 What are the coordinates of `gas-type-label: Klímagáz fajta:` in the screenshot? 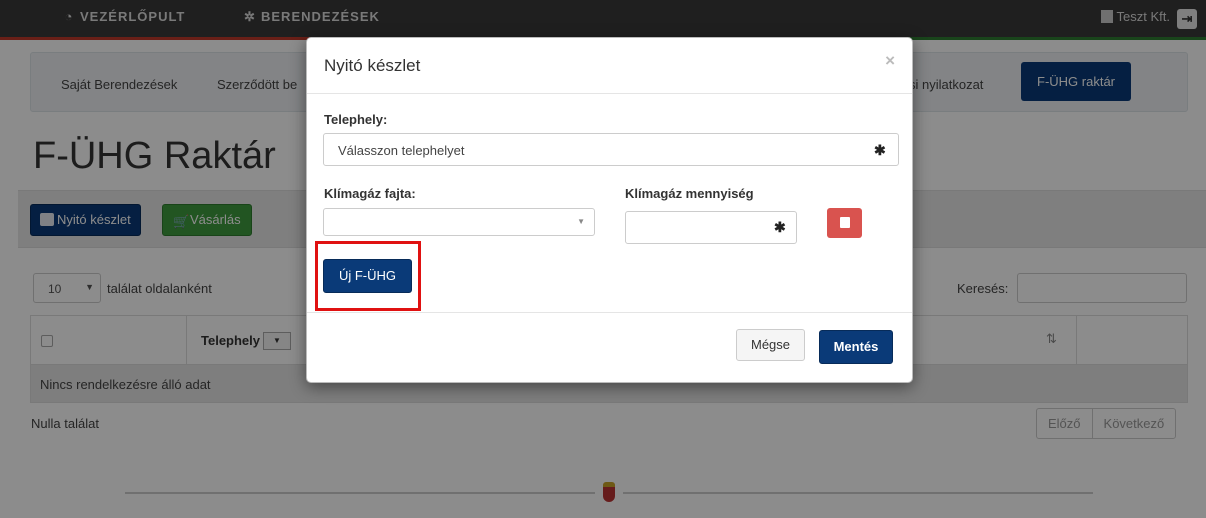 It's located at (370, 193).